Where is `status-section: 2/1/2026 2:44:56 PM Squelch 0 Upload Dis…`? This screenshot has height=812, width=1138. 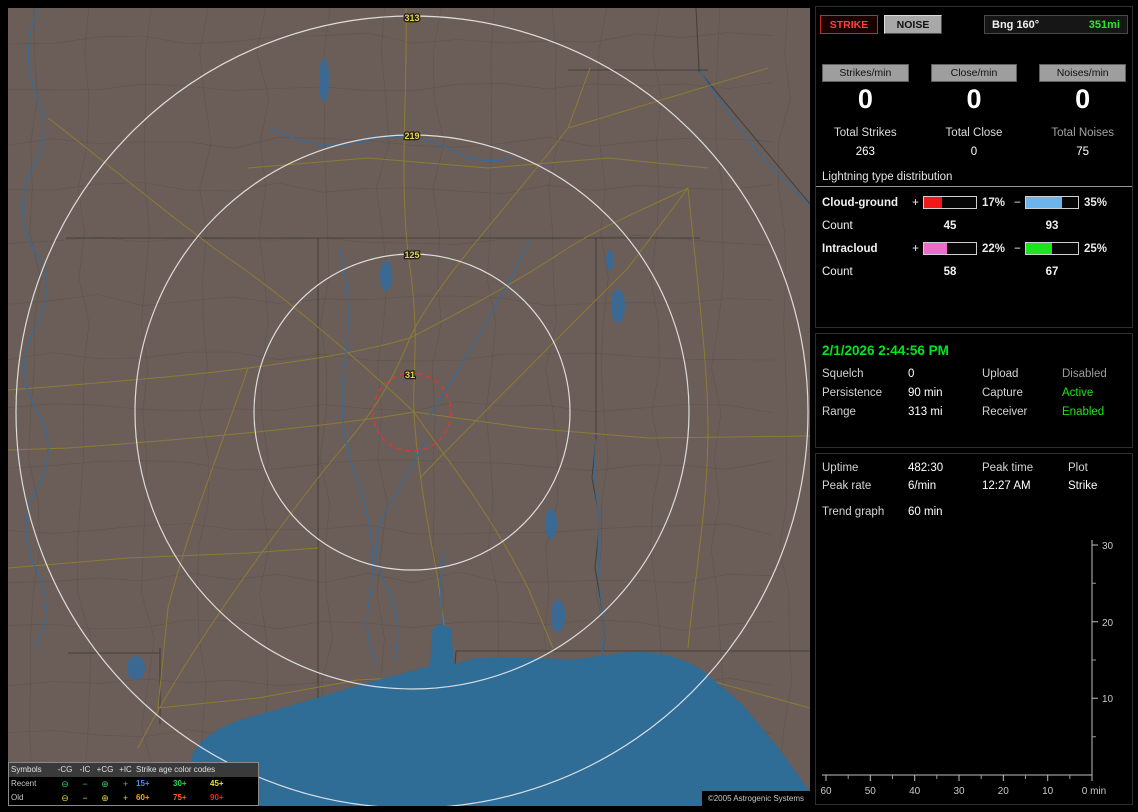
status-section: 2/1/2026 2:44:56 PM Squelch 0 Upload Dis… is located at coordinates (974, 390).